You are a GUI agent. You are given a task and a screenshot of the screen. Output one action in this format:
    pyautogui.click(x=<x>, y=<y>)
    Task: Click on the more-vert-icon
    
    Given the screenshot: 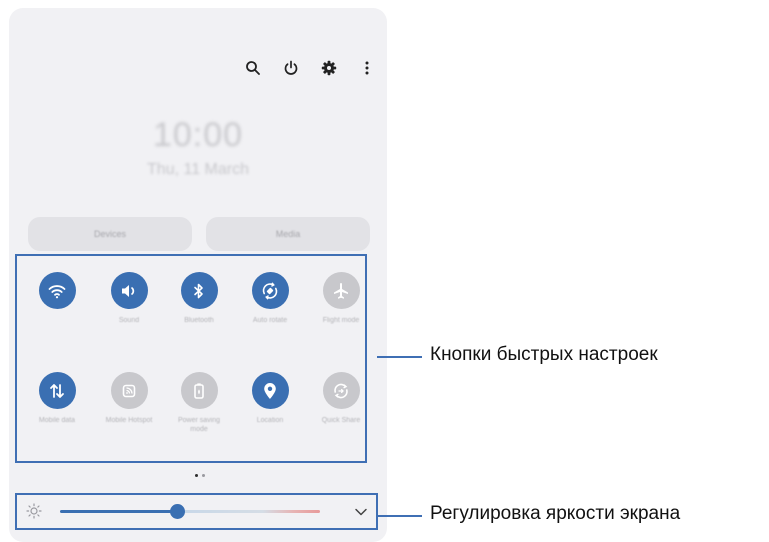 What is the action you would take?
    pyautogui.click(x=367, y=68)
    